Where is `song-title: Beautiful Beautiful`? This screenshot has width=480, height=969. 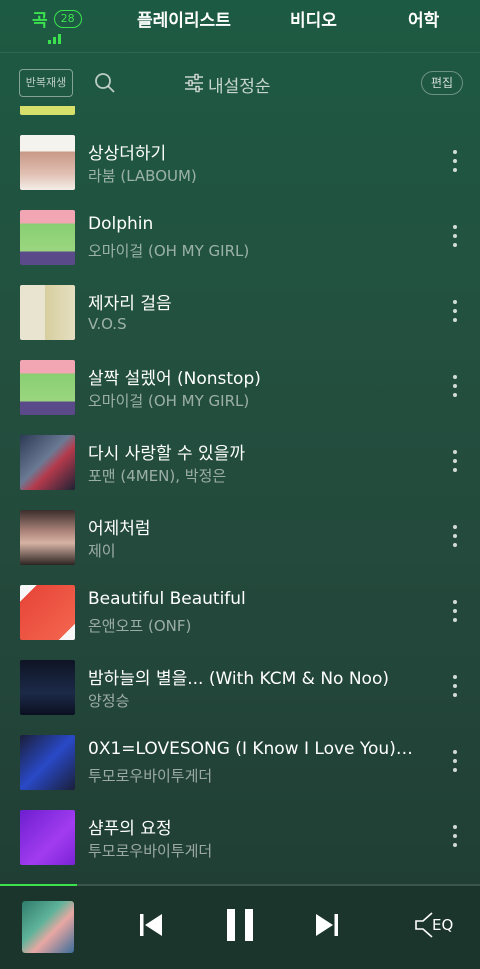
song-title: Beautiful Beautiful is located at coordinates (167, 599).